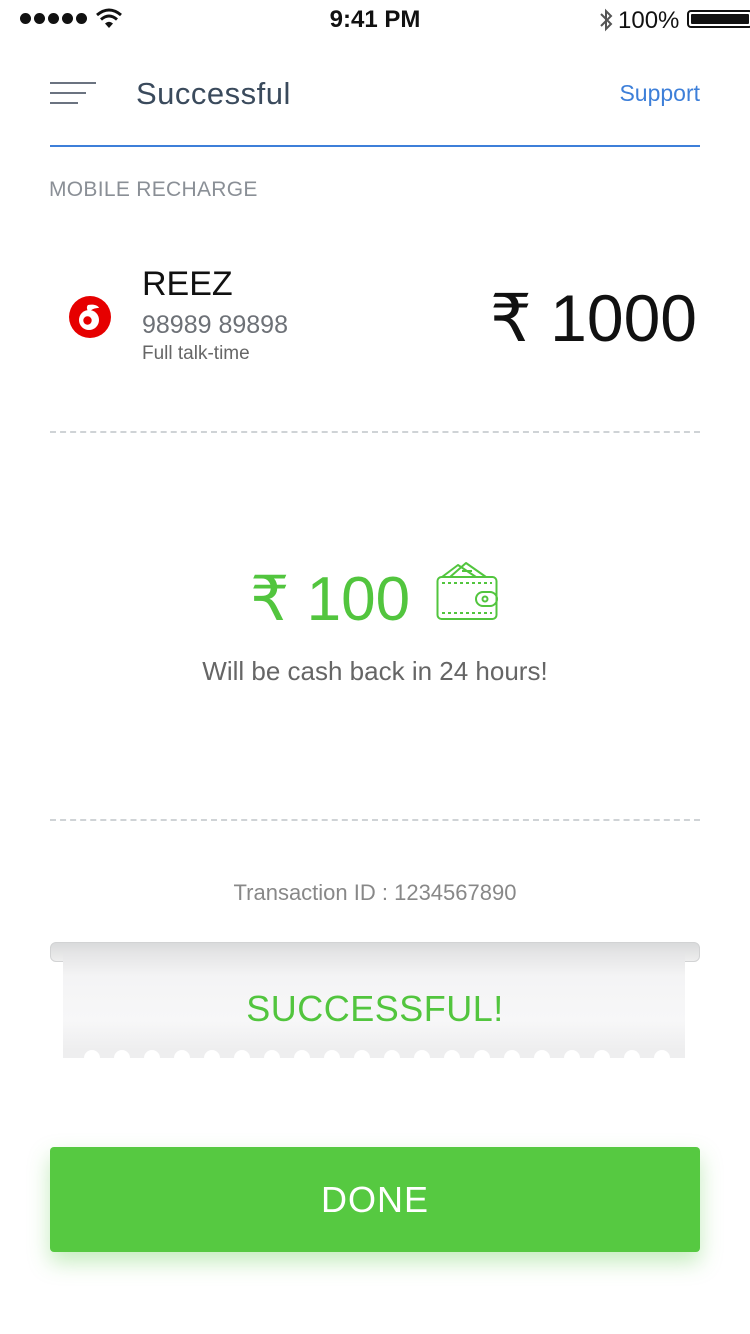 The height and width of the screenshot is (1334, 750). What do you see at coordinates (375, 671) in the screenshot?
I see `cashback-message: Will be cash back in 24 hours!` at bounding box center [375, 671].